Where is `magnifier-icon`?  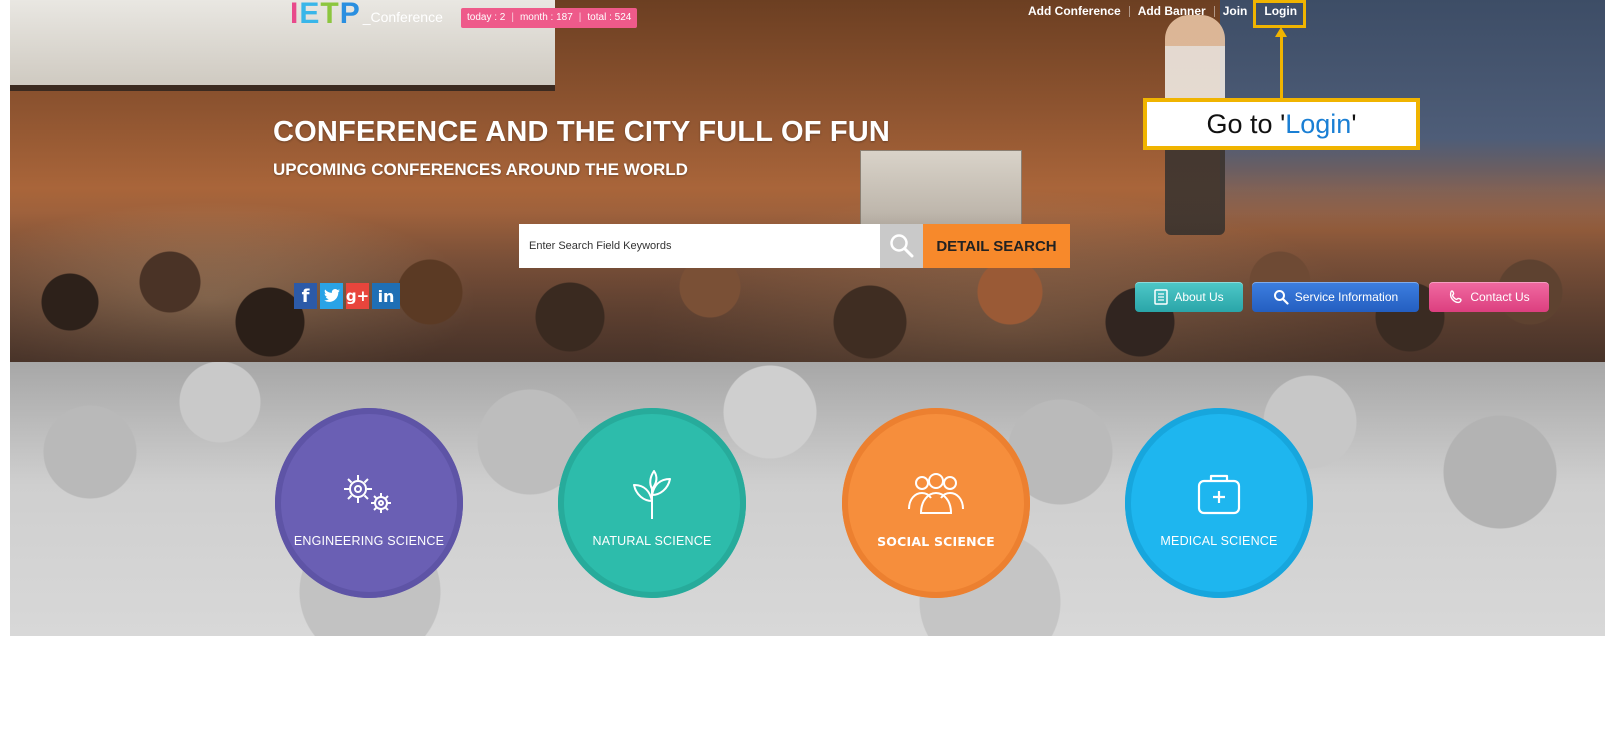 magnifier-icon is located at coordinates (1281, 297).